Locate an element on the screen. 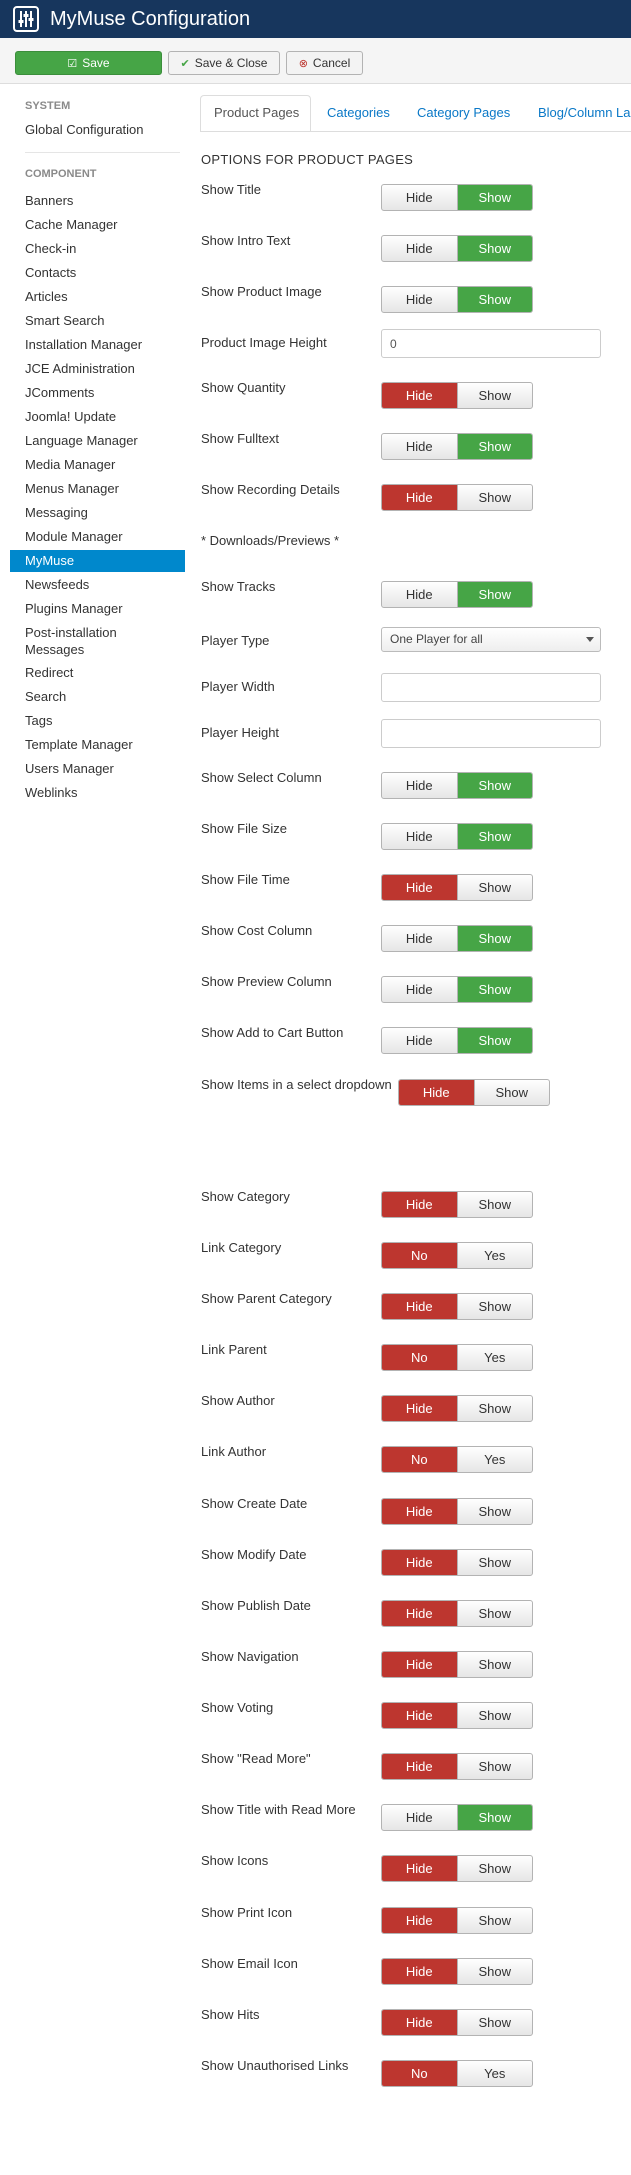 The image size is (631, 2175). link-parent-label: Link Parent is located at coordinates (234, 1349).